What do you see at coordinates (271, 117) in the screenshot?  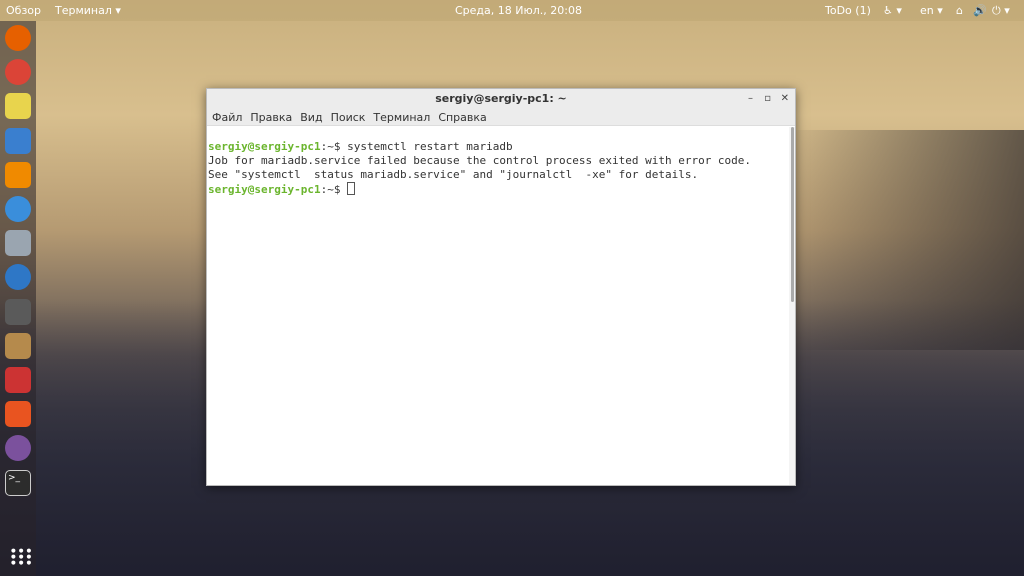 I see `menu-edit: Правка` at bounding box center [271, 117].